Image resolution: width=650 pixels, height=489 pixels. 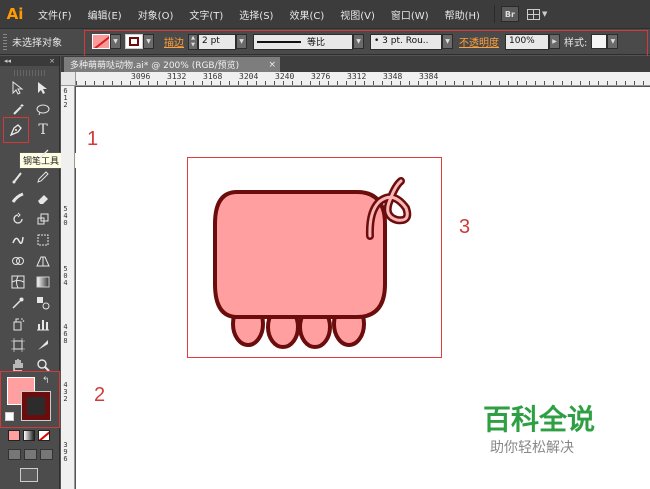 I want to click on ruler-tick-label: 540, so click(x=65, y=216).